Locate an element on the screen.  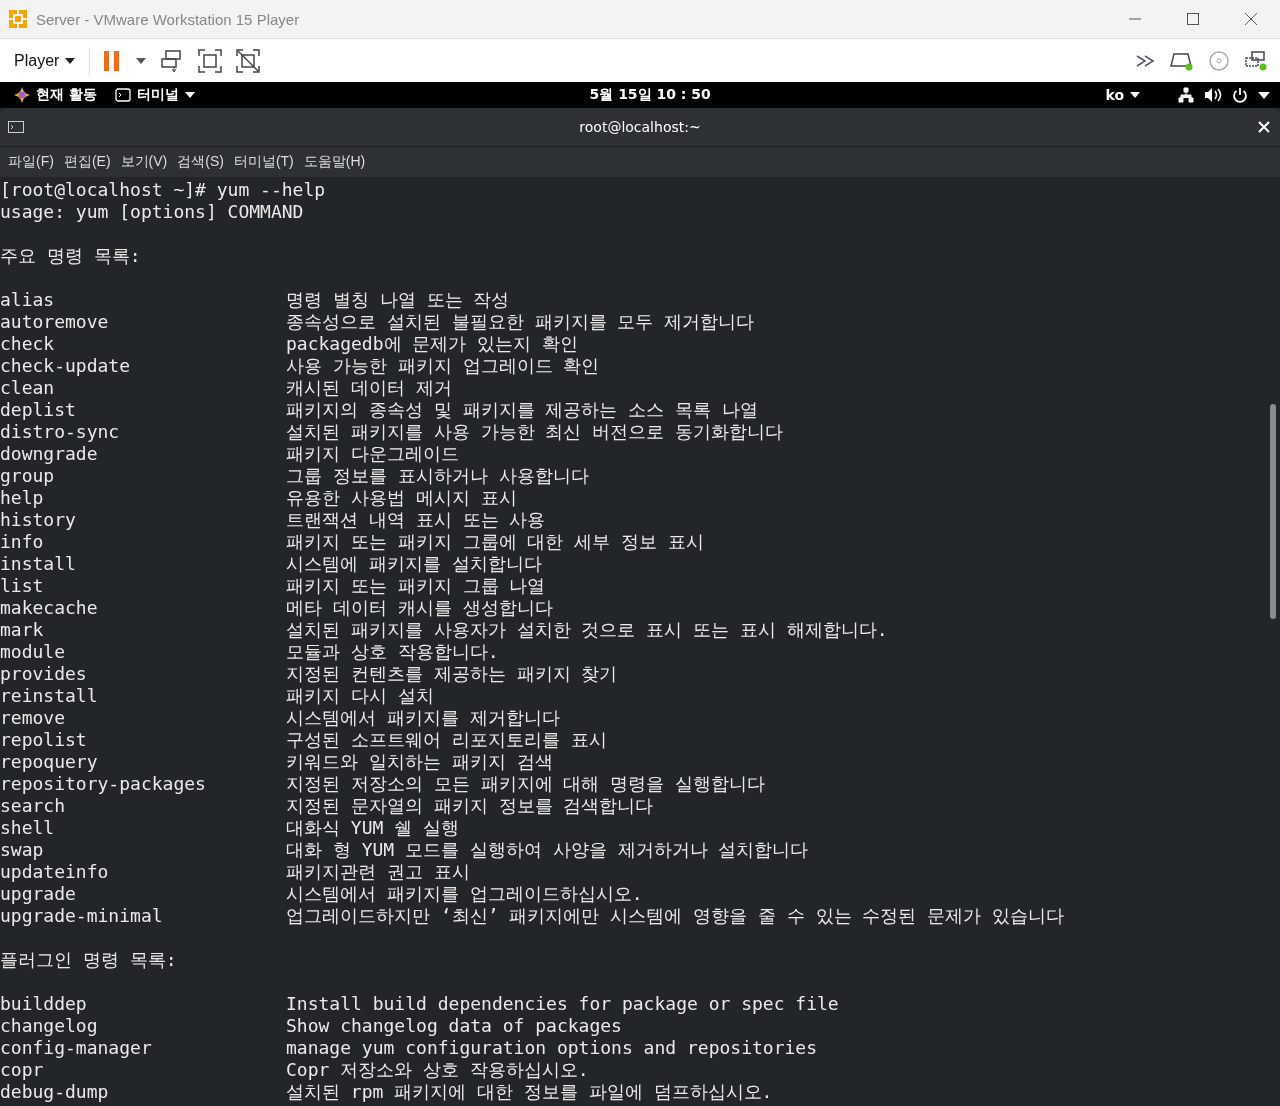
player-menu: Player is located at coordinates (45, 60).